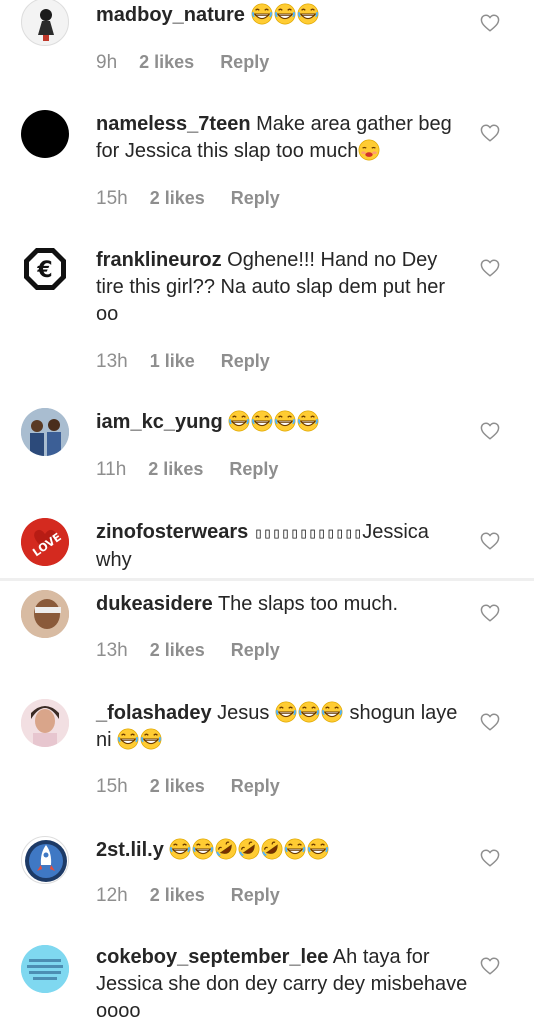 The height and width of the screenshot is (1025, 534). I want to click on comment-body: Jesus, so click(243, 713).